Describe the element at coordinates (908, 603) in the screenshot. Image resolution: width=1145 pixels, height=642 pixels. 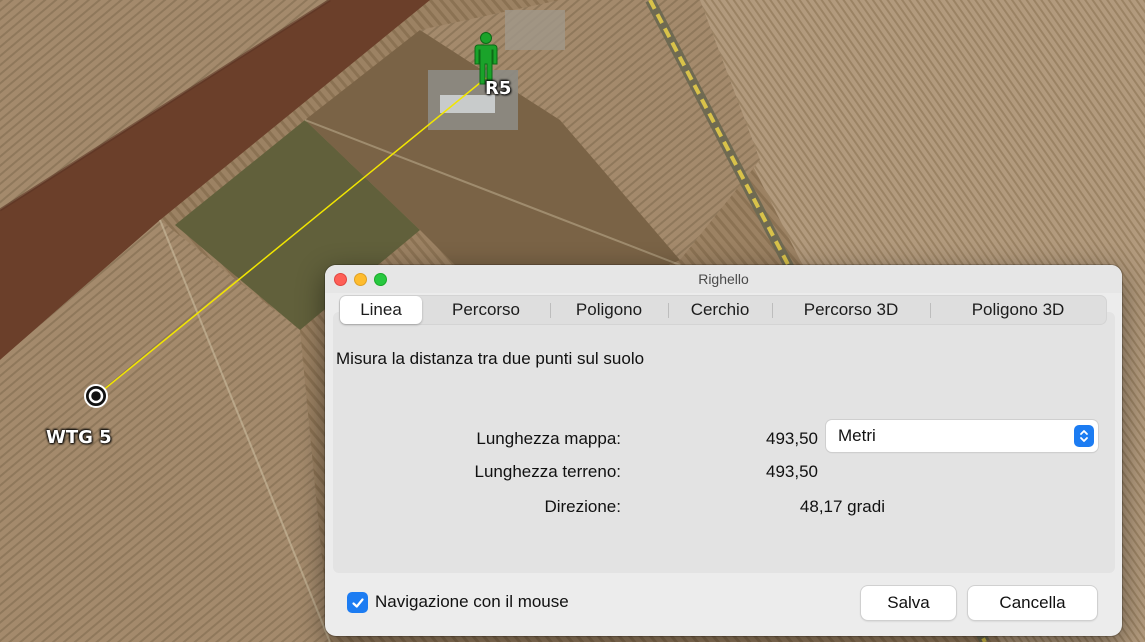
I see `save-button: Salva` at that location.